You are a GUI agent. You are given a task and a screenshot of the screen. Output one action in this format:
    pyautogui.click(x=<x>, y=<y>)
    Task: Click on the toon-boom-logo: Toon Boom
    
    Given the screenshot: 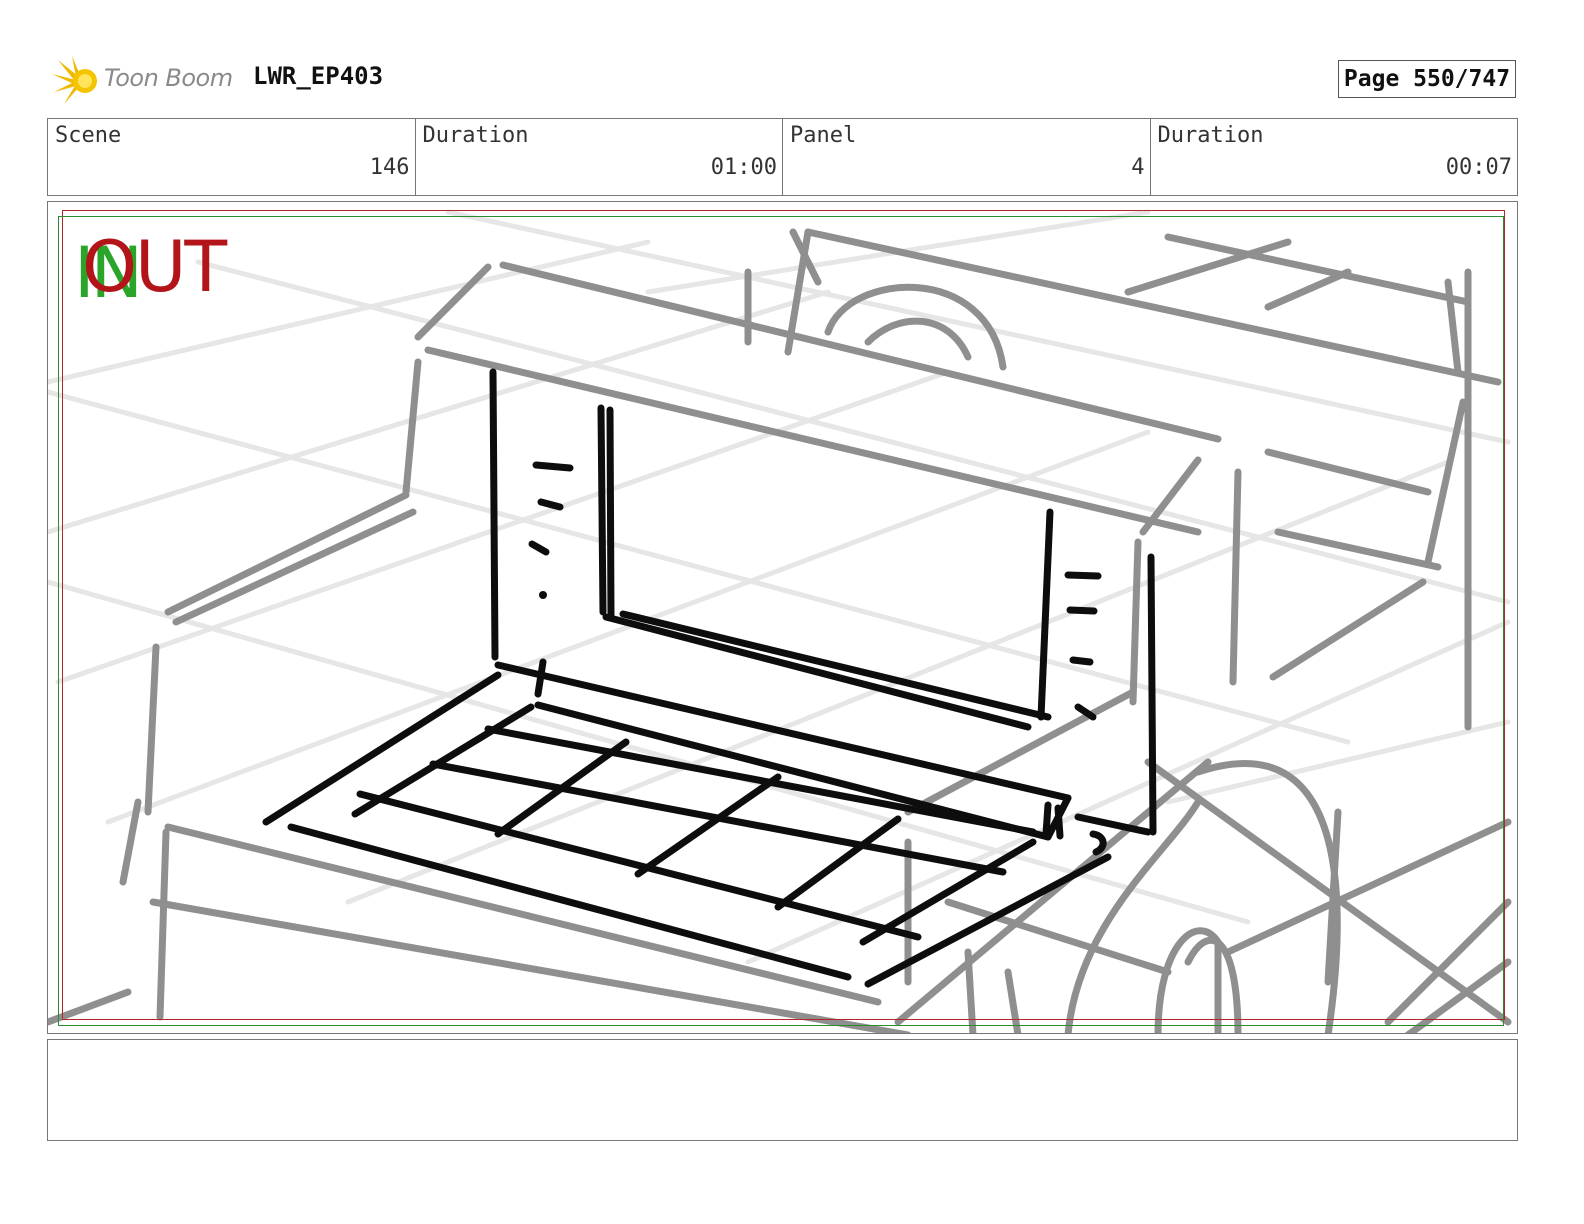 What is the action you would take?
    pyautogui.click(x=144, y=81)
    